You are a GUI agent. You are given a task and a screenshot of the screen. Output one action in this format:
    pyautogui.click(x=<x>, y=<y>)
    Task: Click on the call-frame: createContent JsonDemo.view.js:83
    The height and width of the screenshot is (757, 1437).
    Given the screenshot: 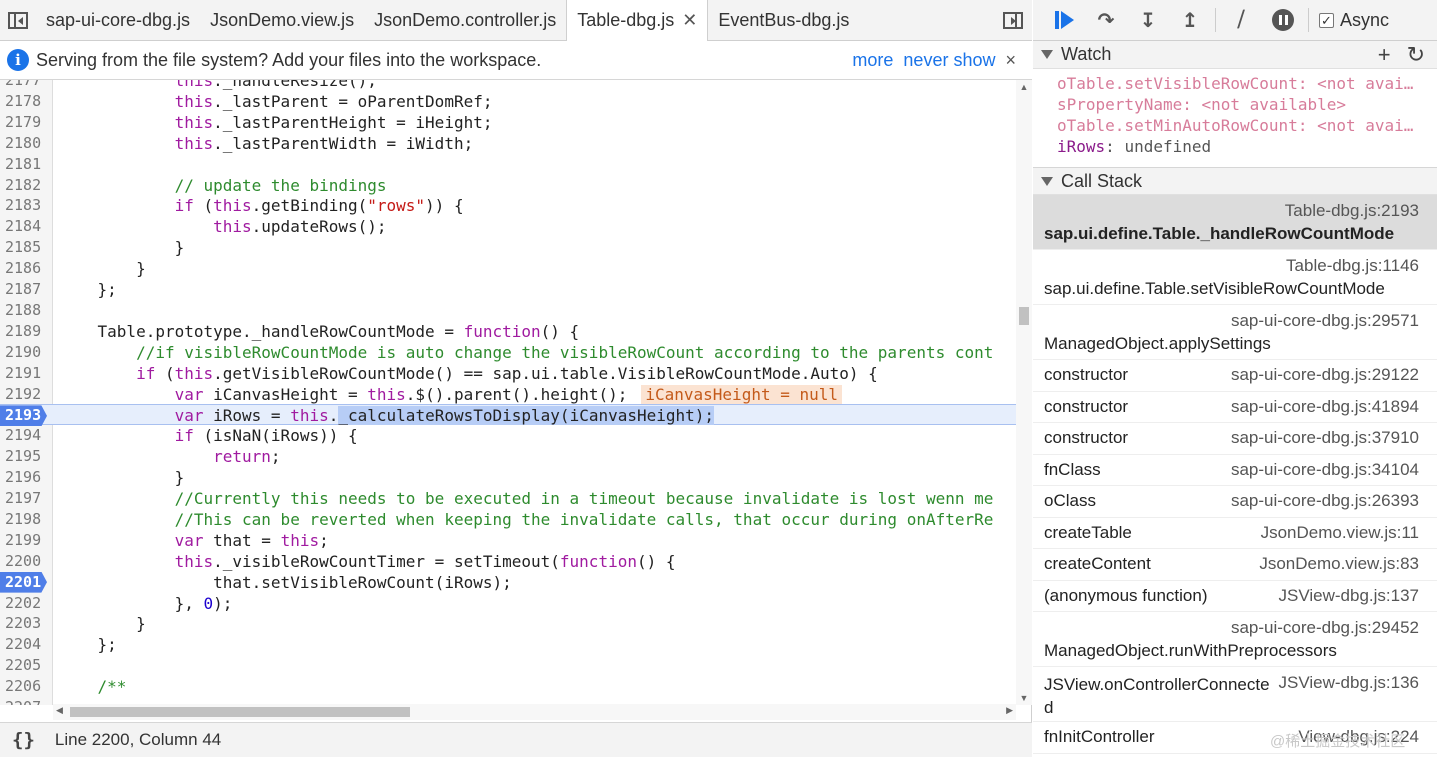 What is the action you would take?
    pyautogui.click(x=1235, y=565)
    